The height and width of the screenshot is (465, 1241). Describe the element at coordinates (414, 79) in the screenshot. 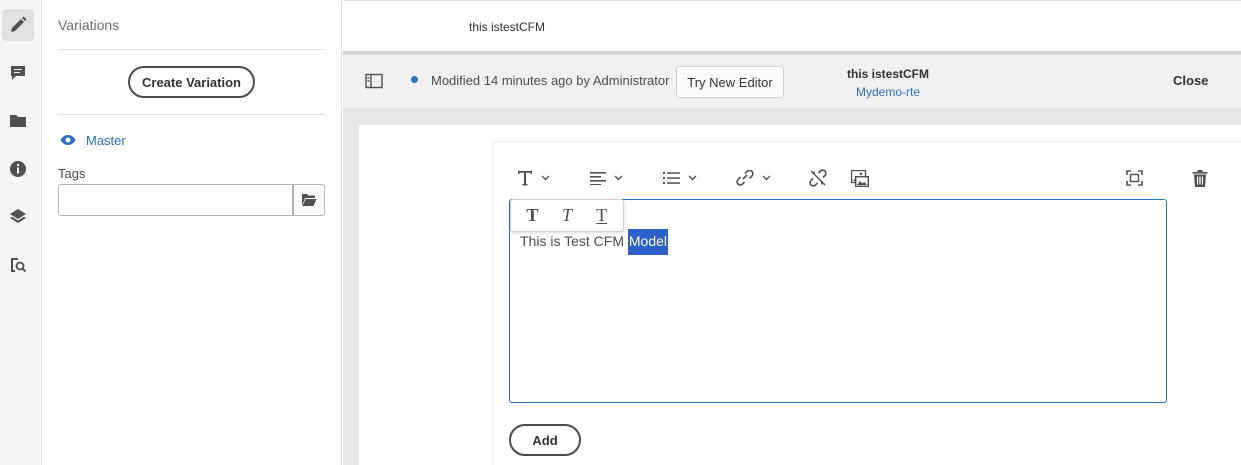

I see `modified-status-dot` at that location.